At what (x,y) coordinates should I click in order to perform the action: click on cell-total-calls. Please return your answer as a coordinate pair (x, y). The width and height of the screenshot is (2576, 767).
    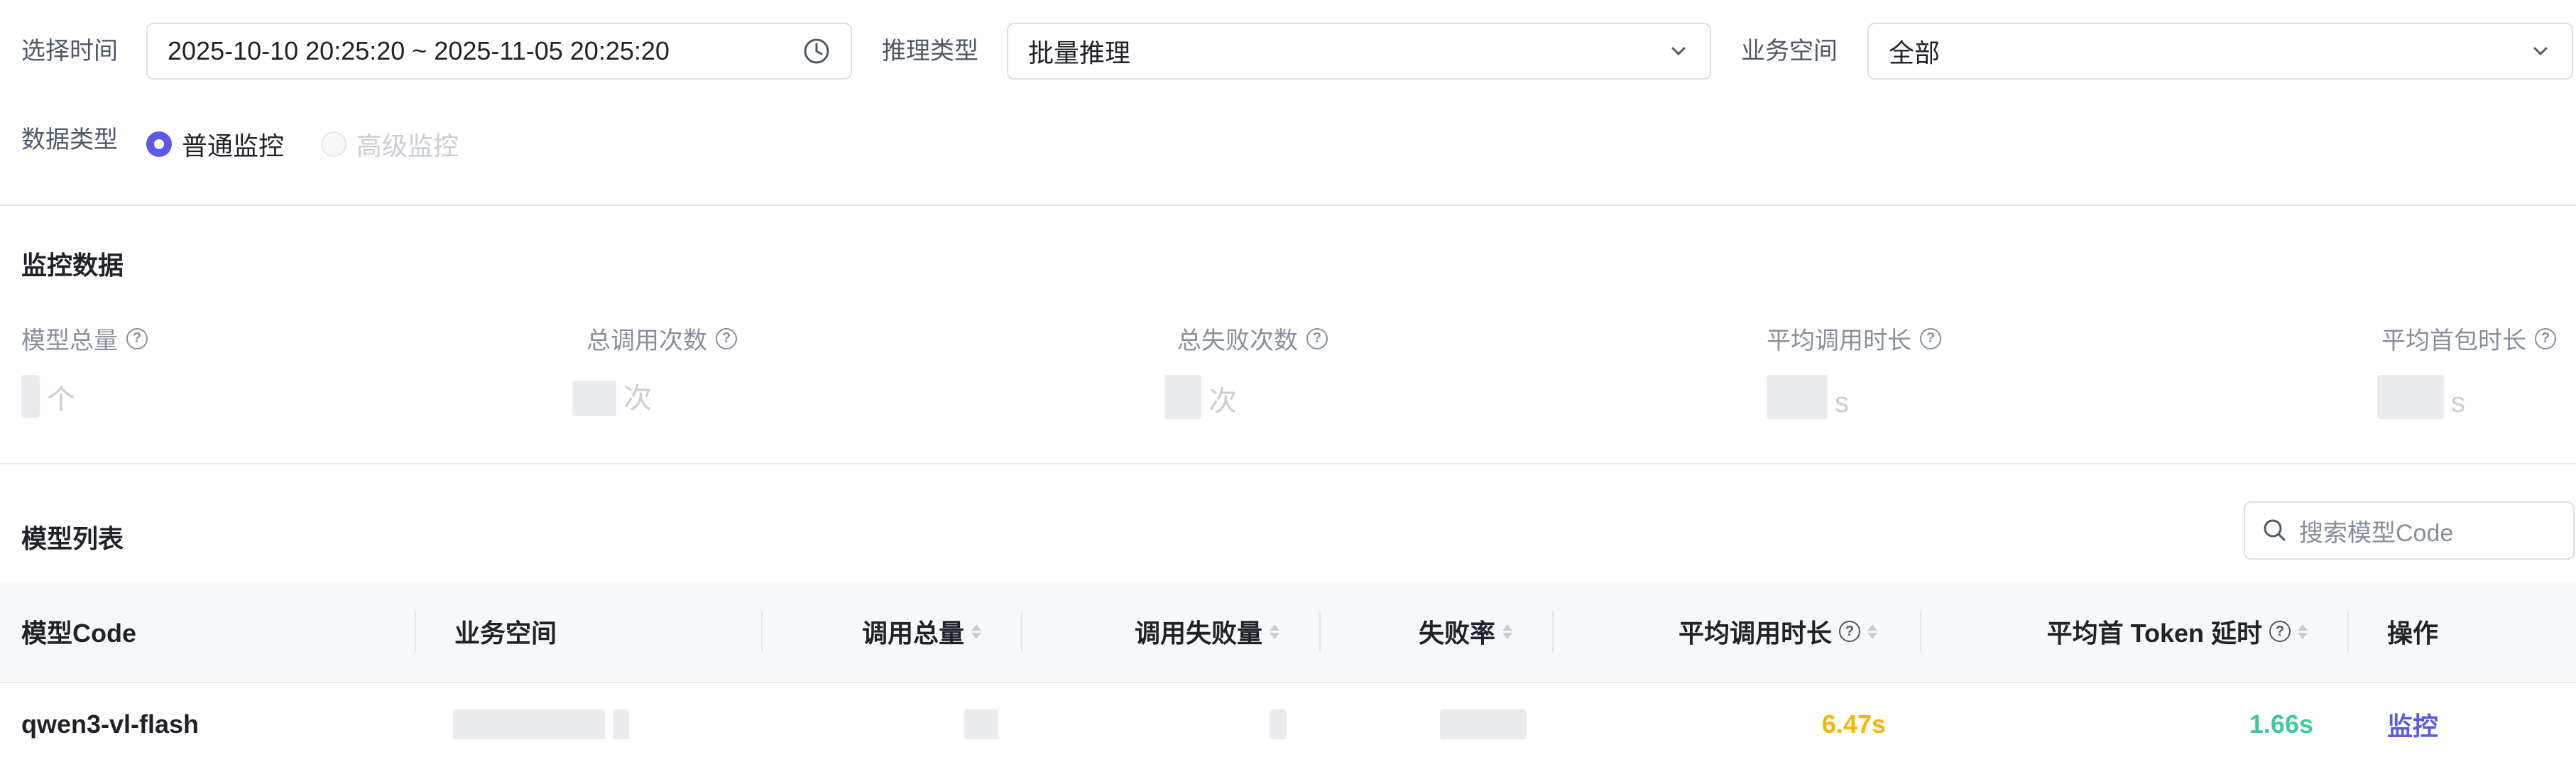
    Looking at the image, I should click on (981, 724).